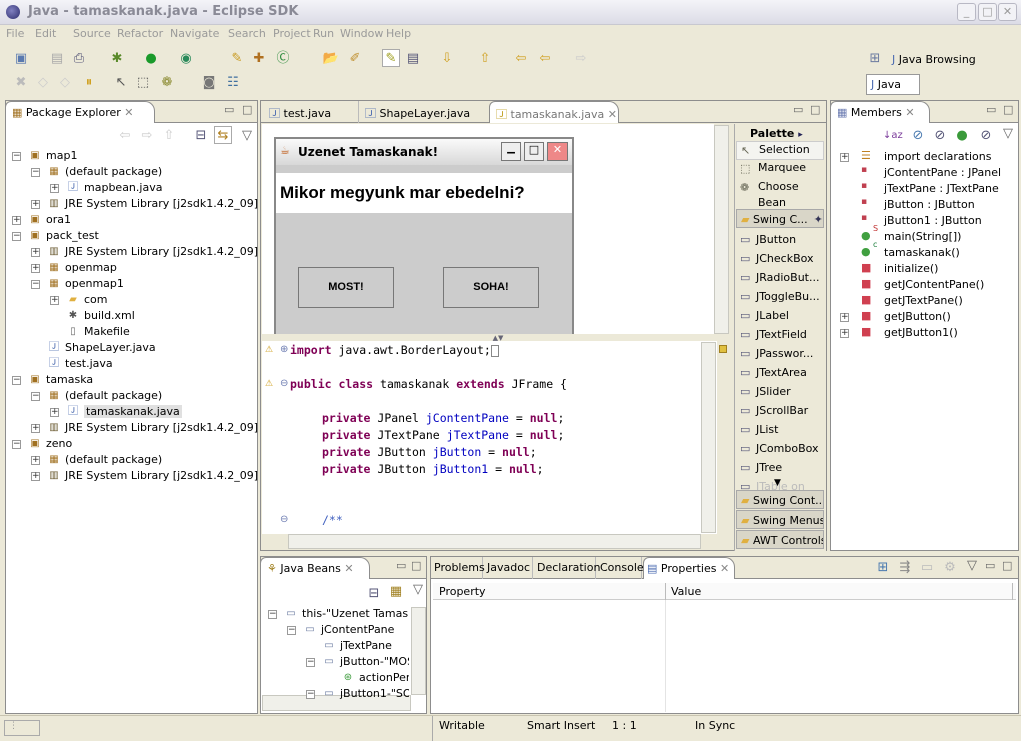  Describe the element at coordinates (1012, 591) in the screenshot. I see `column-divider` at that location.